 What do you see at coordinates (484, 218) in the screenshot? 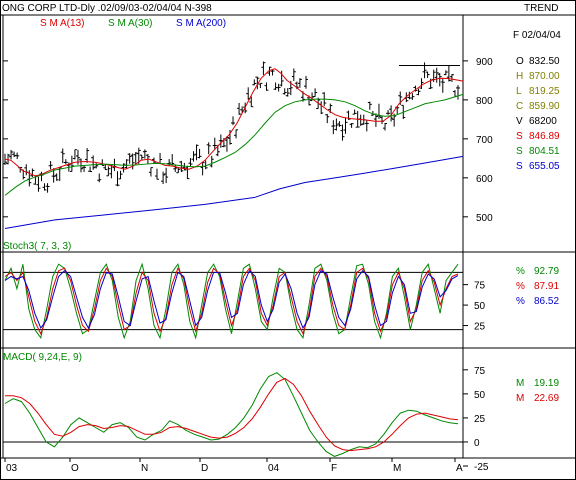
I see `price-tick-label: 500` at bounding box center [484, 218].